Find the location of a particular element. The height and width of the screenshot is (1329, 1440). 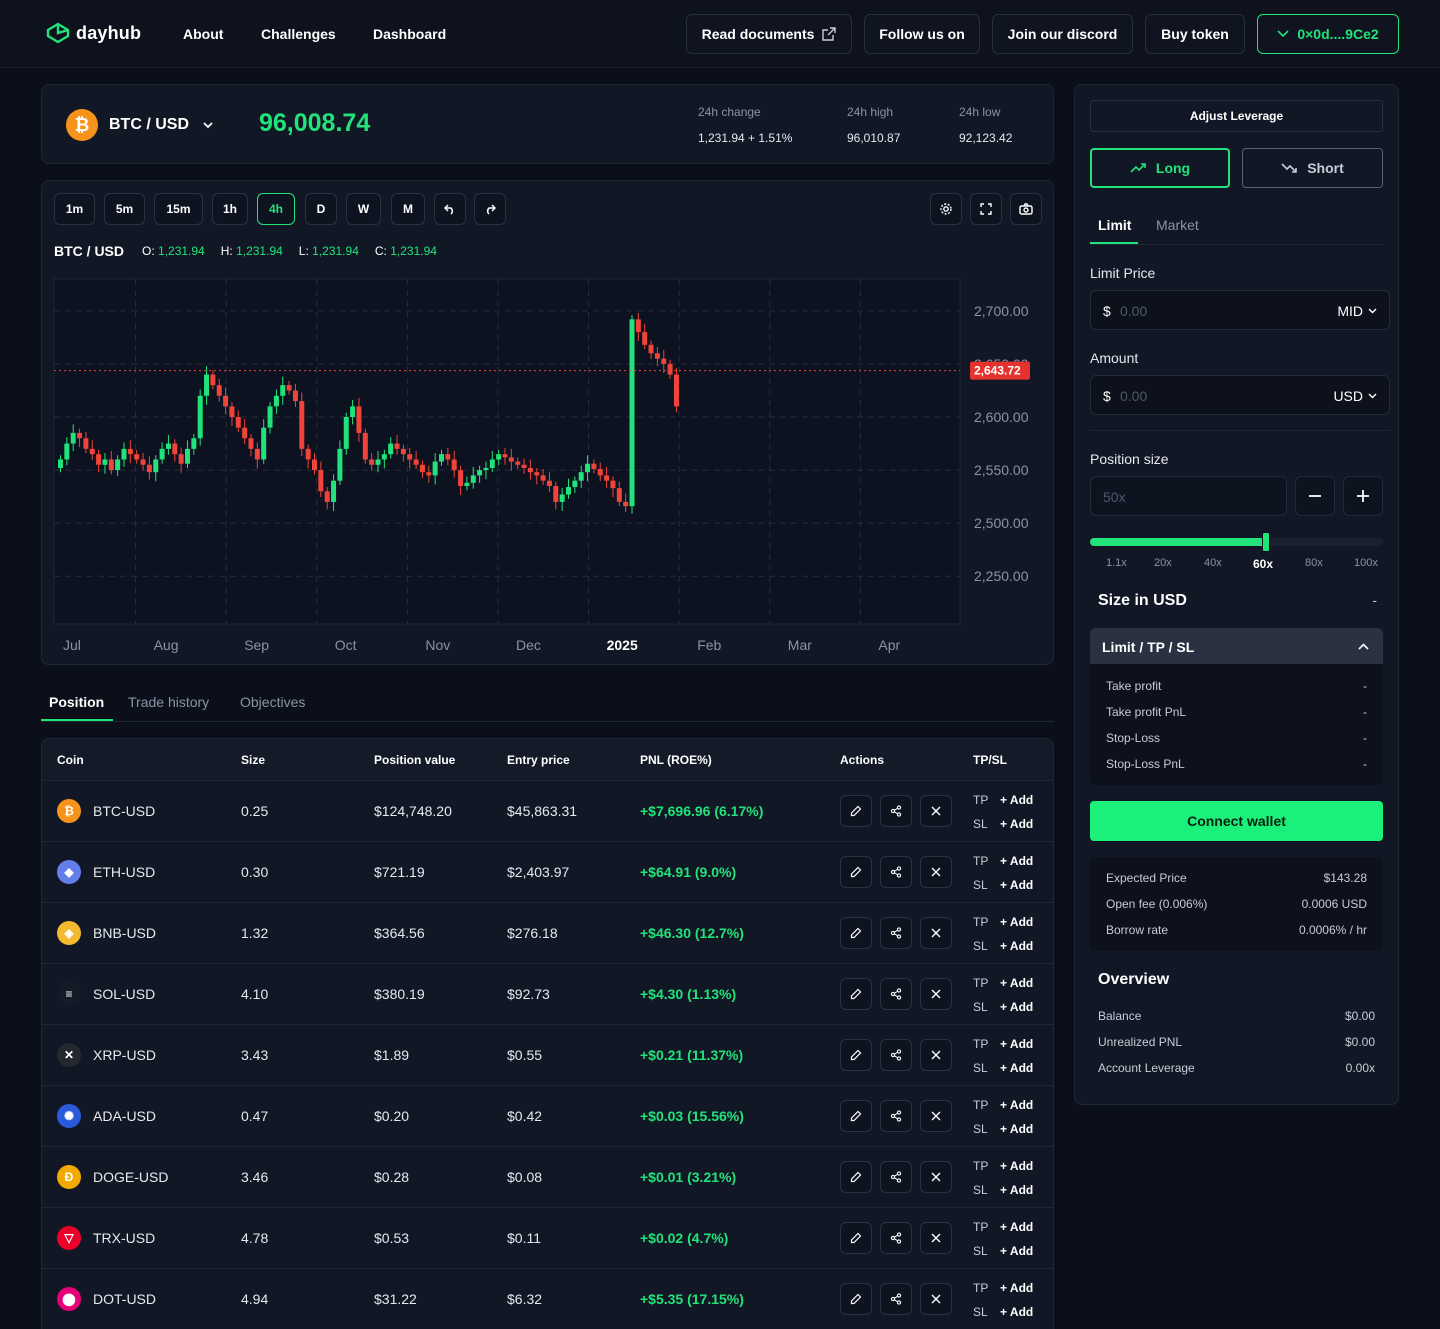

redo-button is located at coordinates (490, 209).